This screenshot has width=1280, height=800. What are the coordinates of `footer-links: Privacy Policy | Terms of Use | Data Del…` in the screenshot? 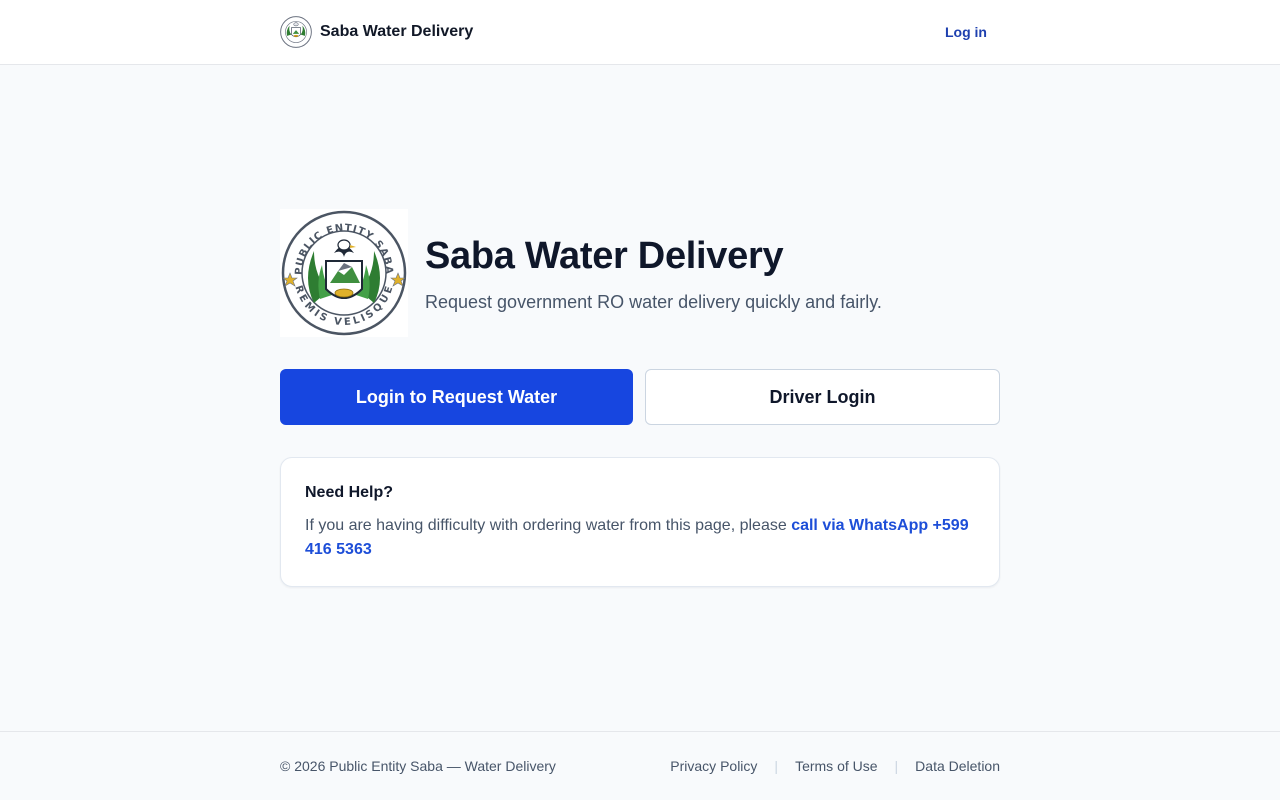 It's located at (835, 766).